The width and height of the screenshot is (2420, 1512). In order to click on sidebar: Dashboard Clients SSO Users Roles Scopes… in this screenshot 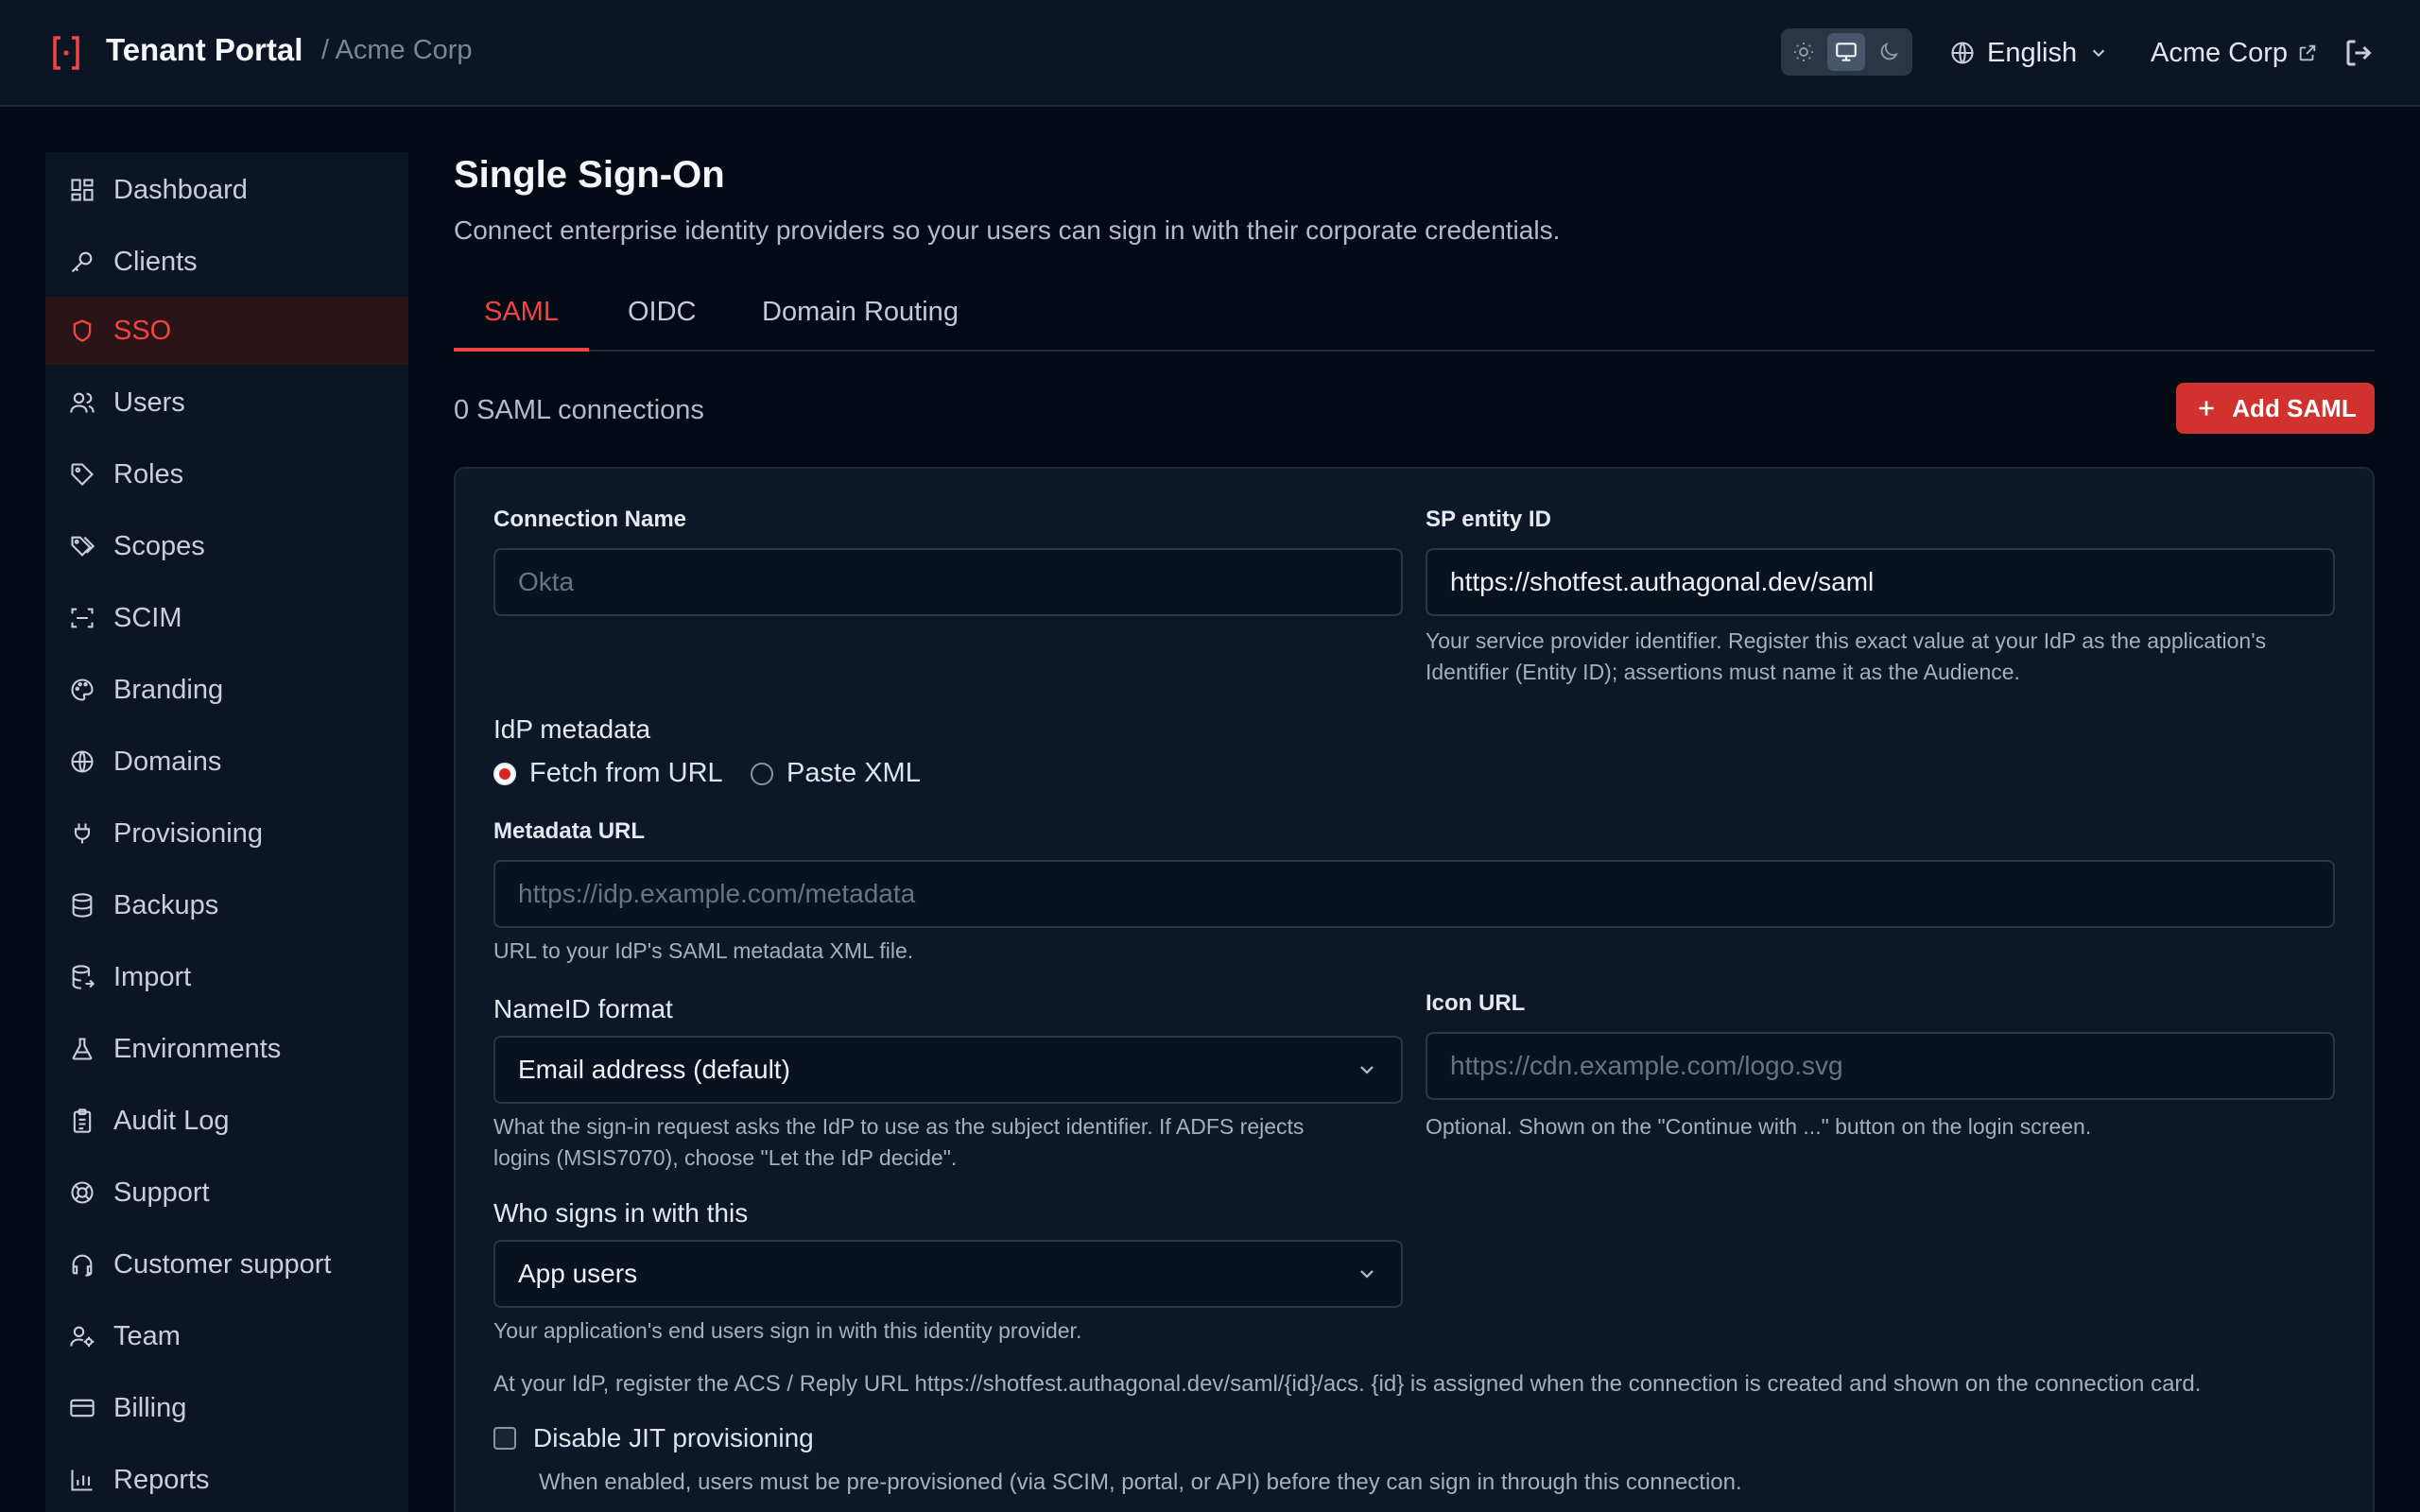, I will do `click(226, 832)`.